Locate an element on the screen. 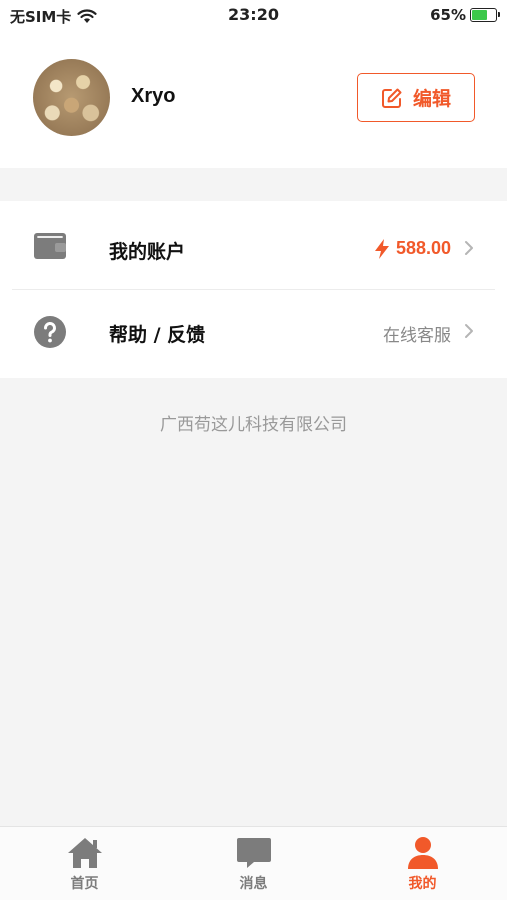 The height and width of the screenshot is (900, 507). help-circle-icon is located at coordinates (50, 332).